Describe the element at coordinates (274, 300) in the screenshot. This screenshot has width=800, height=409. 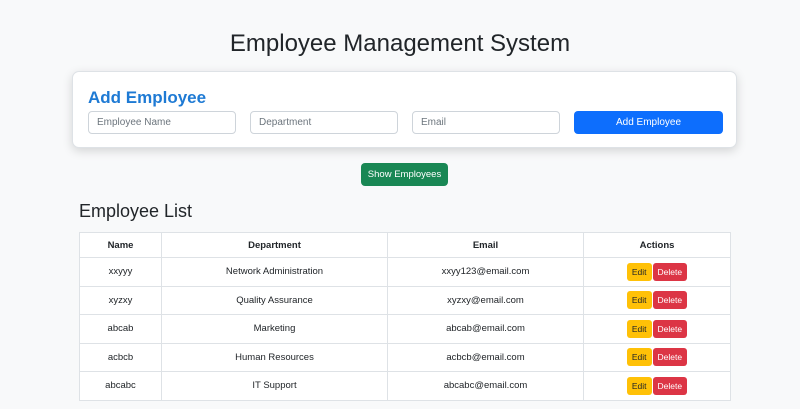
I see `cell-department: Quality Assurance` at that location.